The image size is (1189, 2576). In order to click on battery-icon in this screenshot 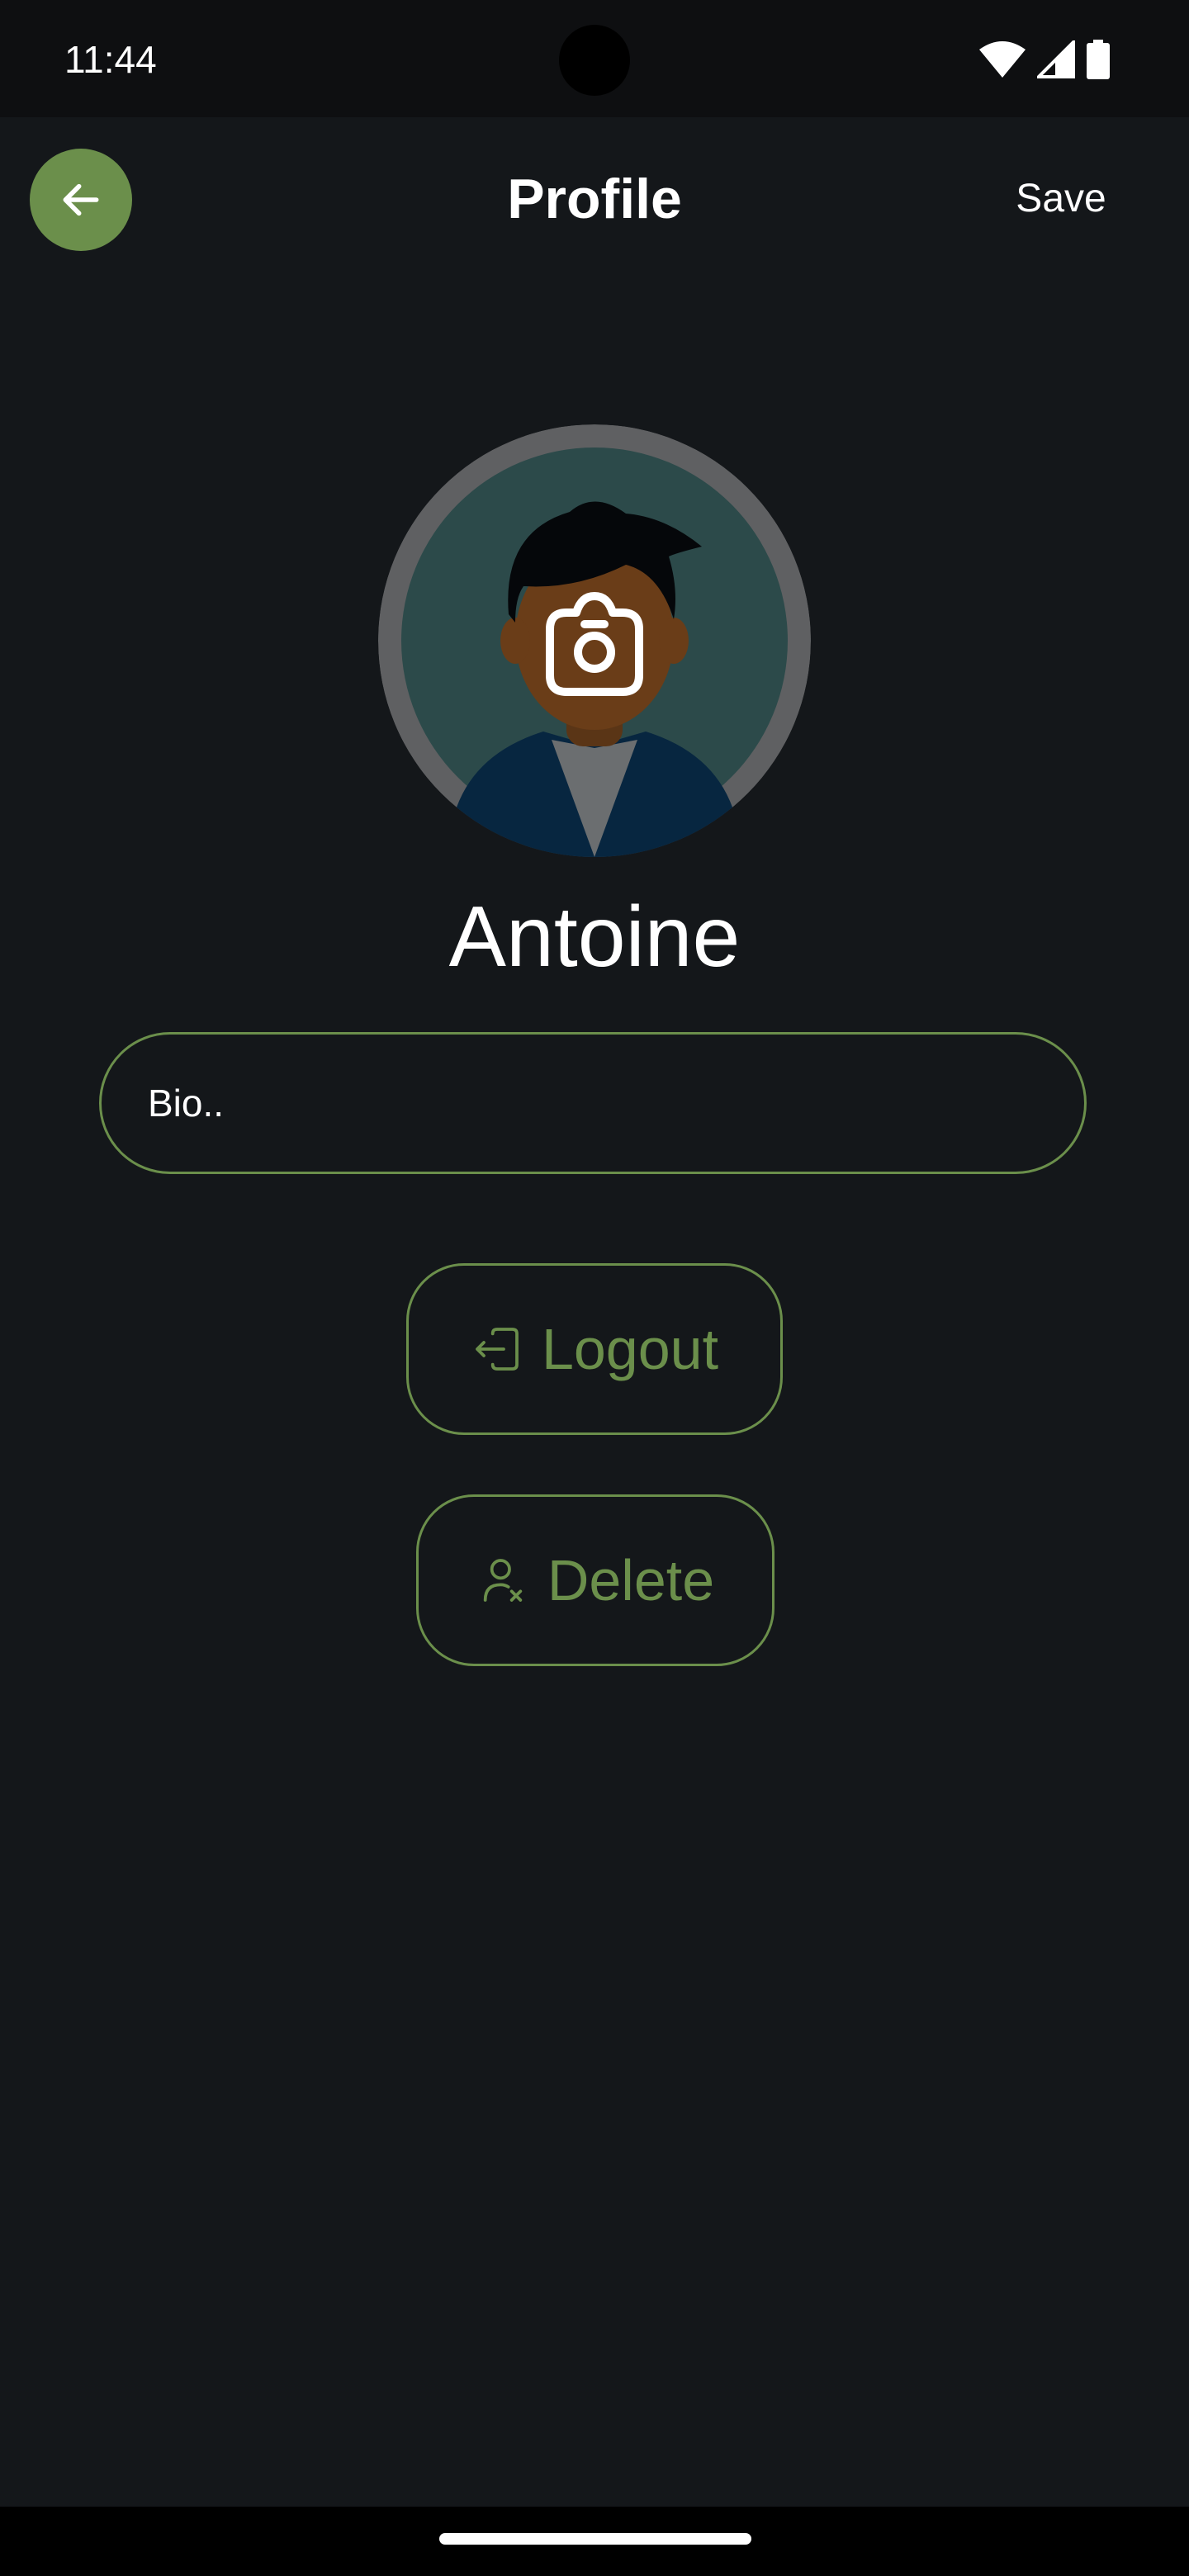, I will do `click(1098, 59)`.